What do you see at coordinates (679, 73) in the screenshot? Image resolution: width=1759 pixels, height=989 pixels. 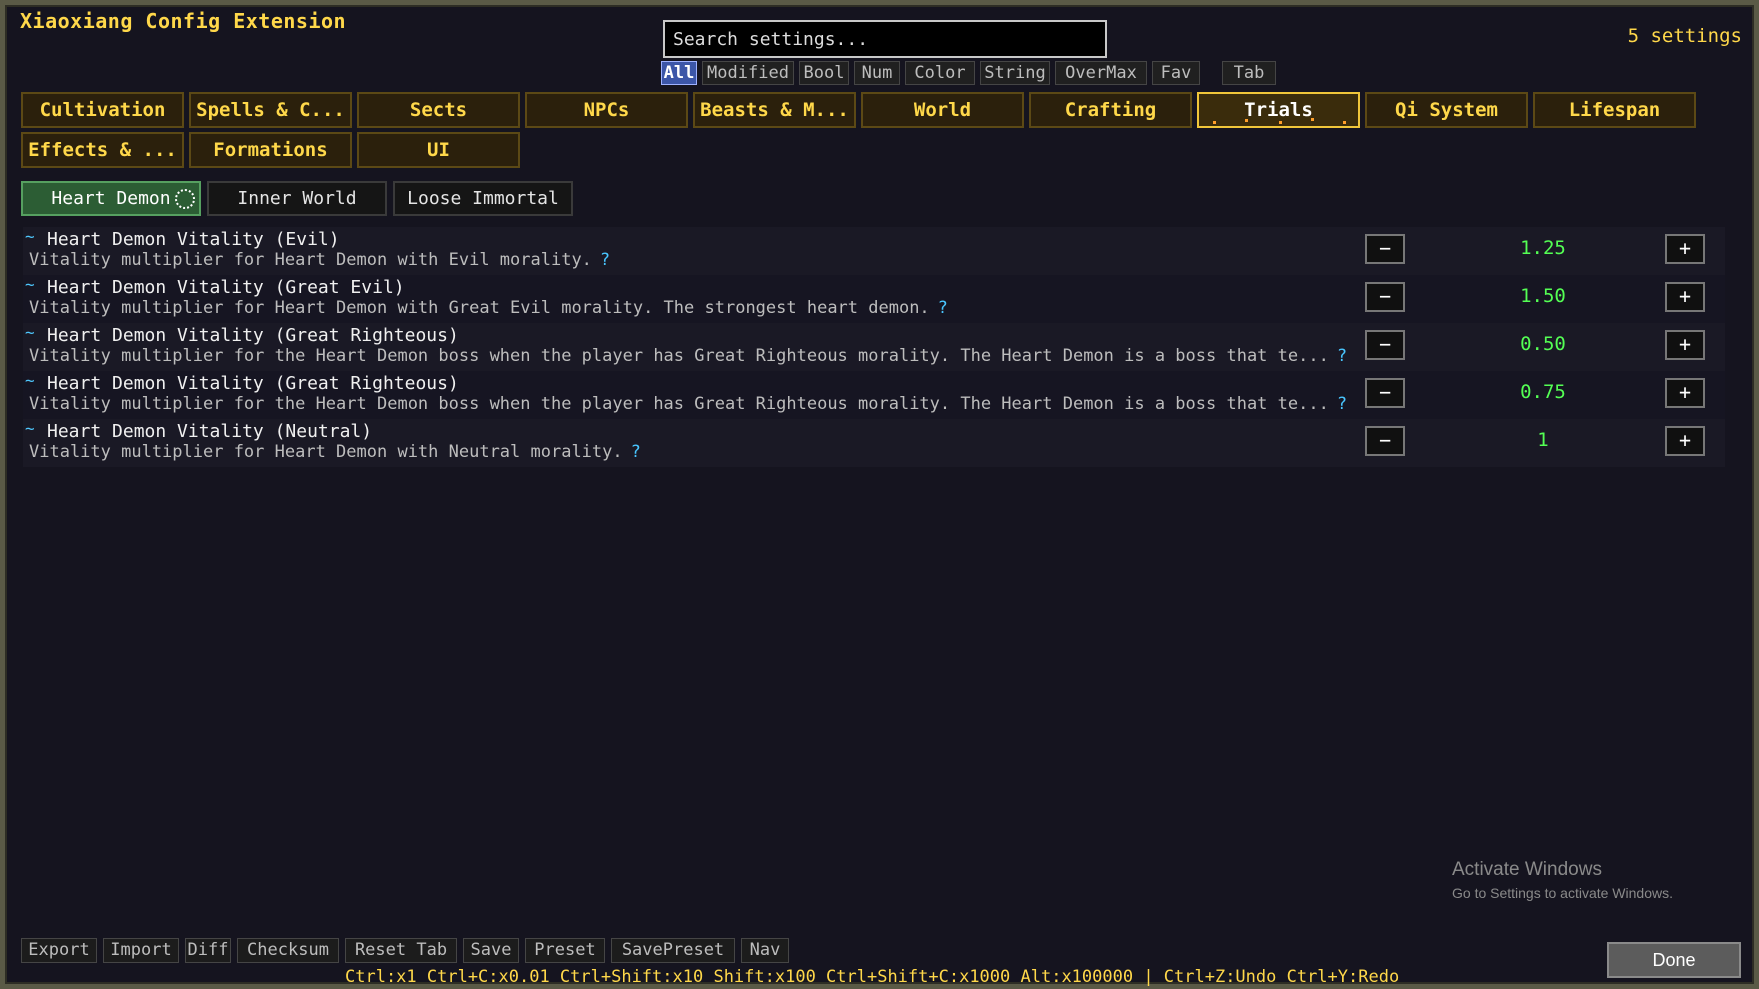 I see `filter-all: All` at bounding box center [679, 73].